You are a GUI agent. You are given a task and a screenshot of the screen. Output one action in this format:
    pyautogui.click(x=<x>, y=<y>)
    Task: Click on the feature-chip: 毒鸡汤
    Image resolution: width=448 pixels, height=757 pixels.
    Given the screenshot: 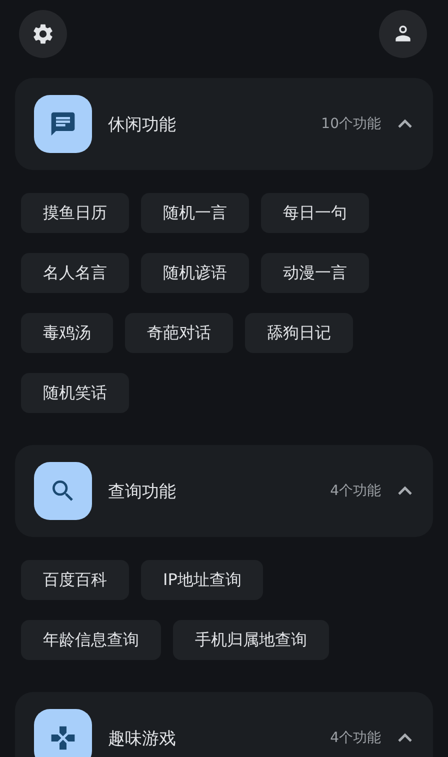 What is the action you would take?
    pyautogui.click(x=67, y=333)
    